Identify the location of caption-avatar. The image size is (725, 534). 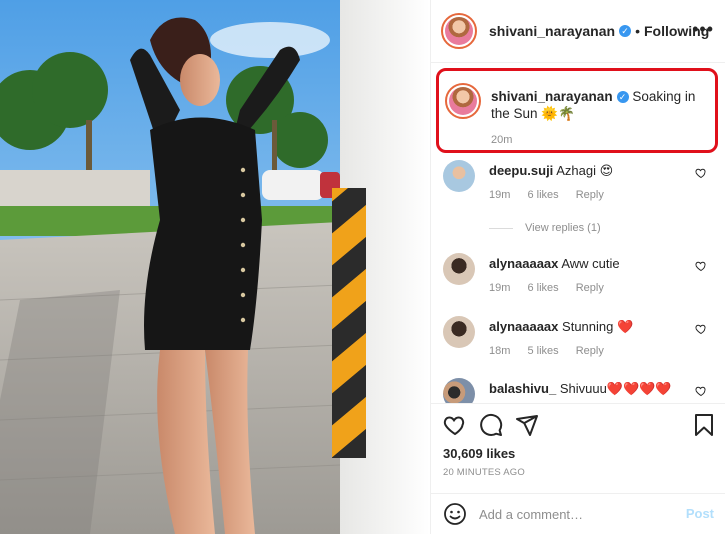
(463, 101).